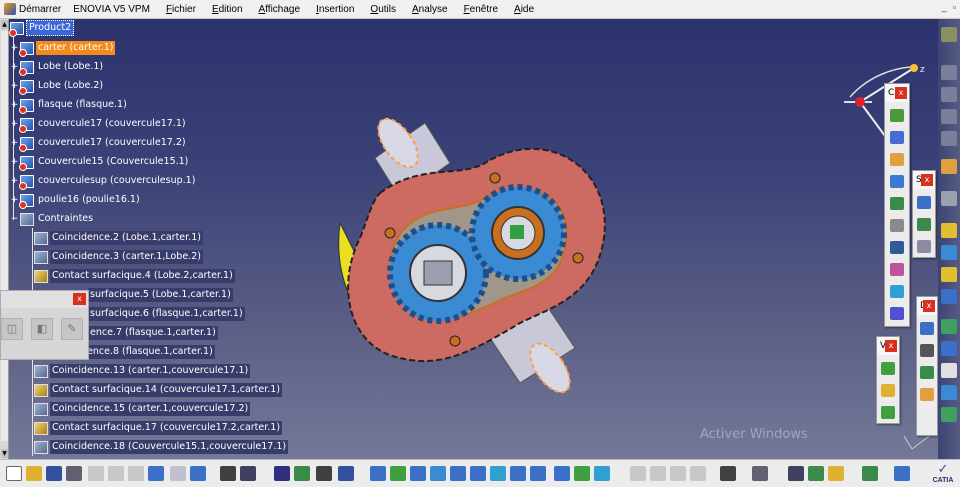 Image resolution: width=960 pixels, height=487 pixels. I want to click on menu-aide: Aide, so click(524, 9).